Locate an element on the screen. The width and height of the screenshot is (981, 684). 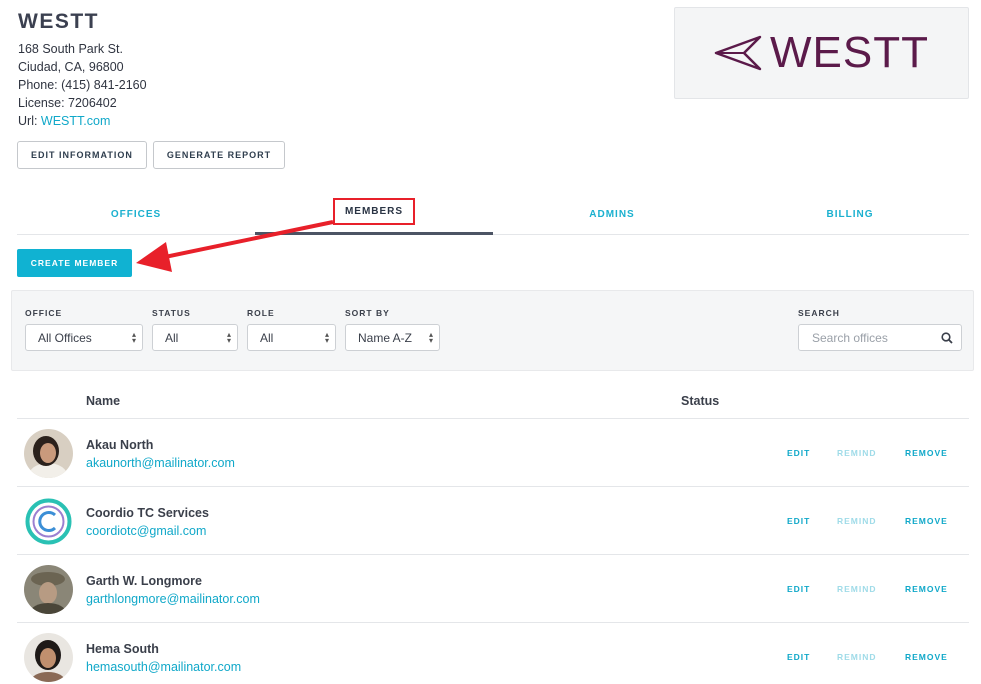
sort-filter: SORT BY Name A-Z ▴ ▾ is located at coordinates (392, 329).